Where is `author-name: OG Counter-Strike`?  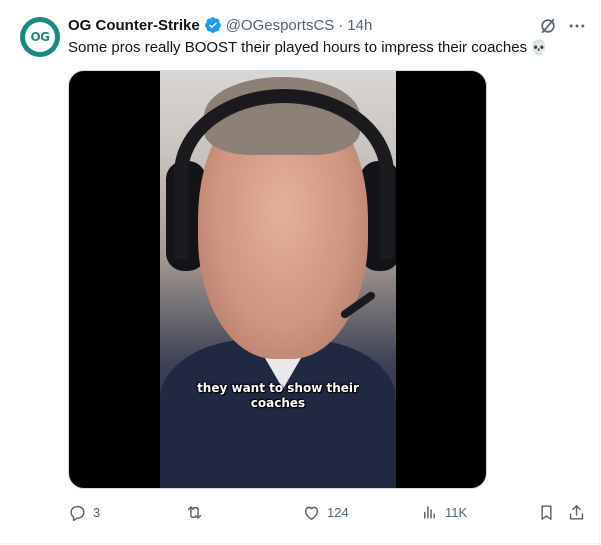
author-name: OG Counter-Strike is located at coordinates (134, 25).